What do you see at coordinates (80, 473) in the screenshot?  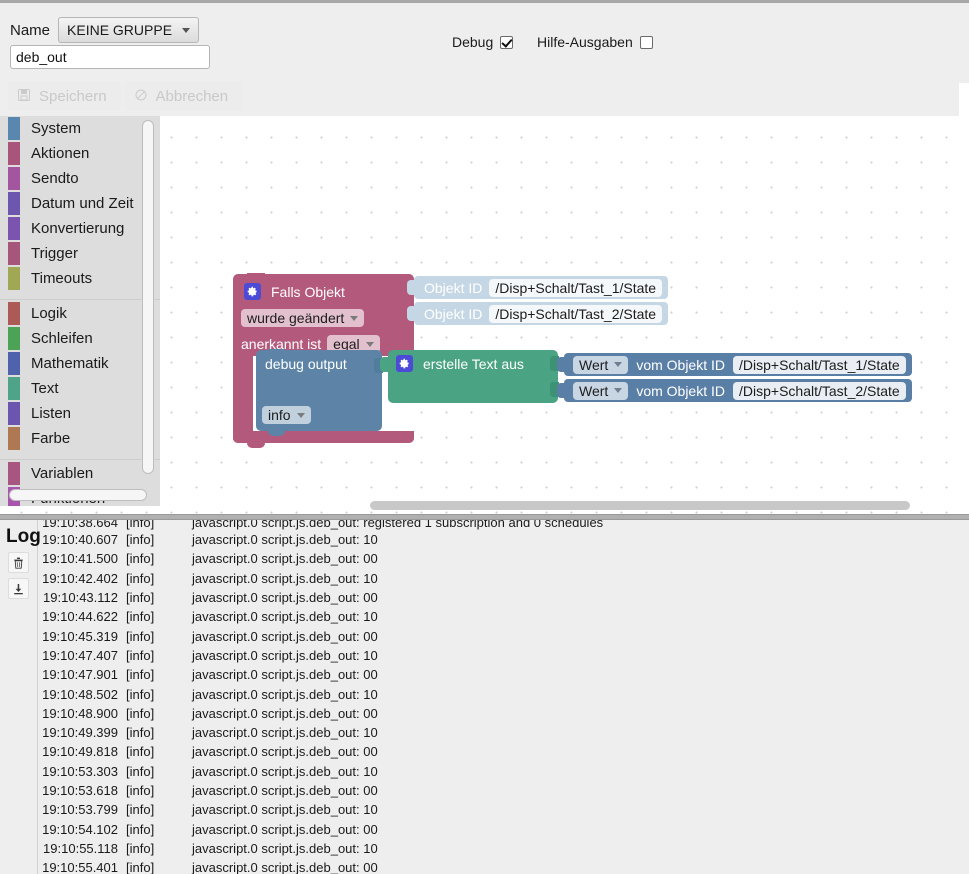 I see `toolbox-category-variablen: Variablen` at bounding box center [80, 473].